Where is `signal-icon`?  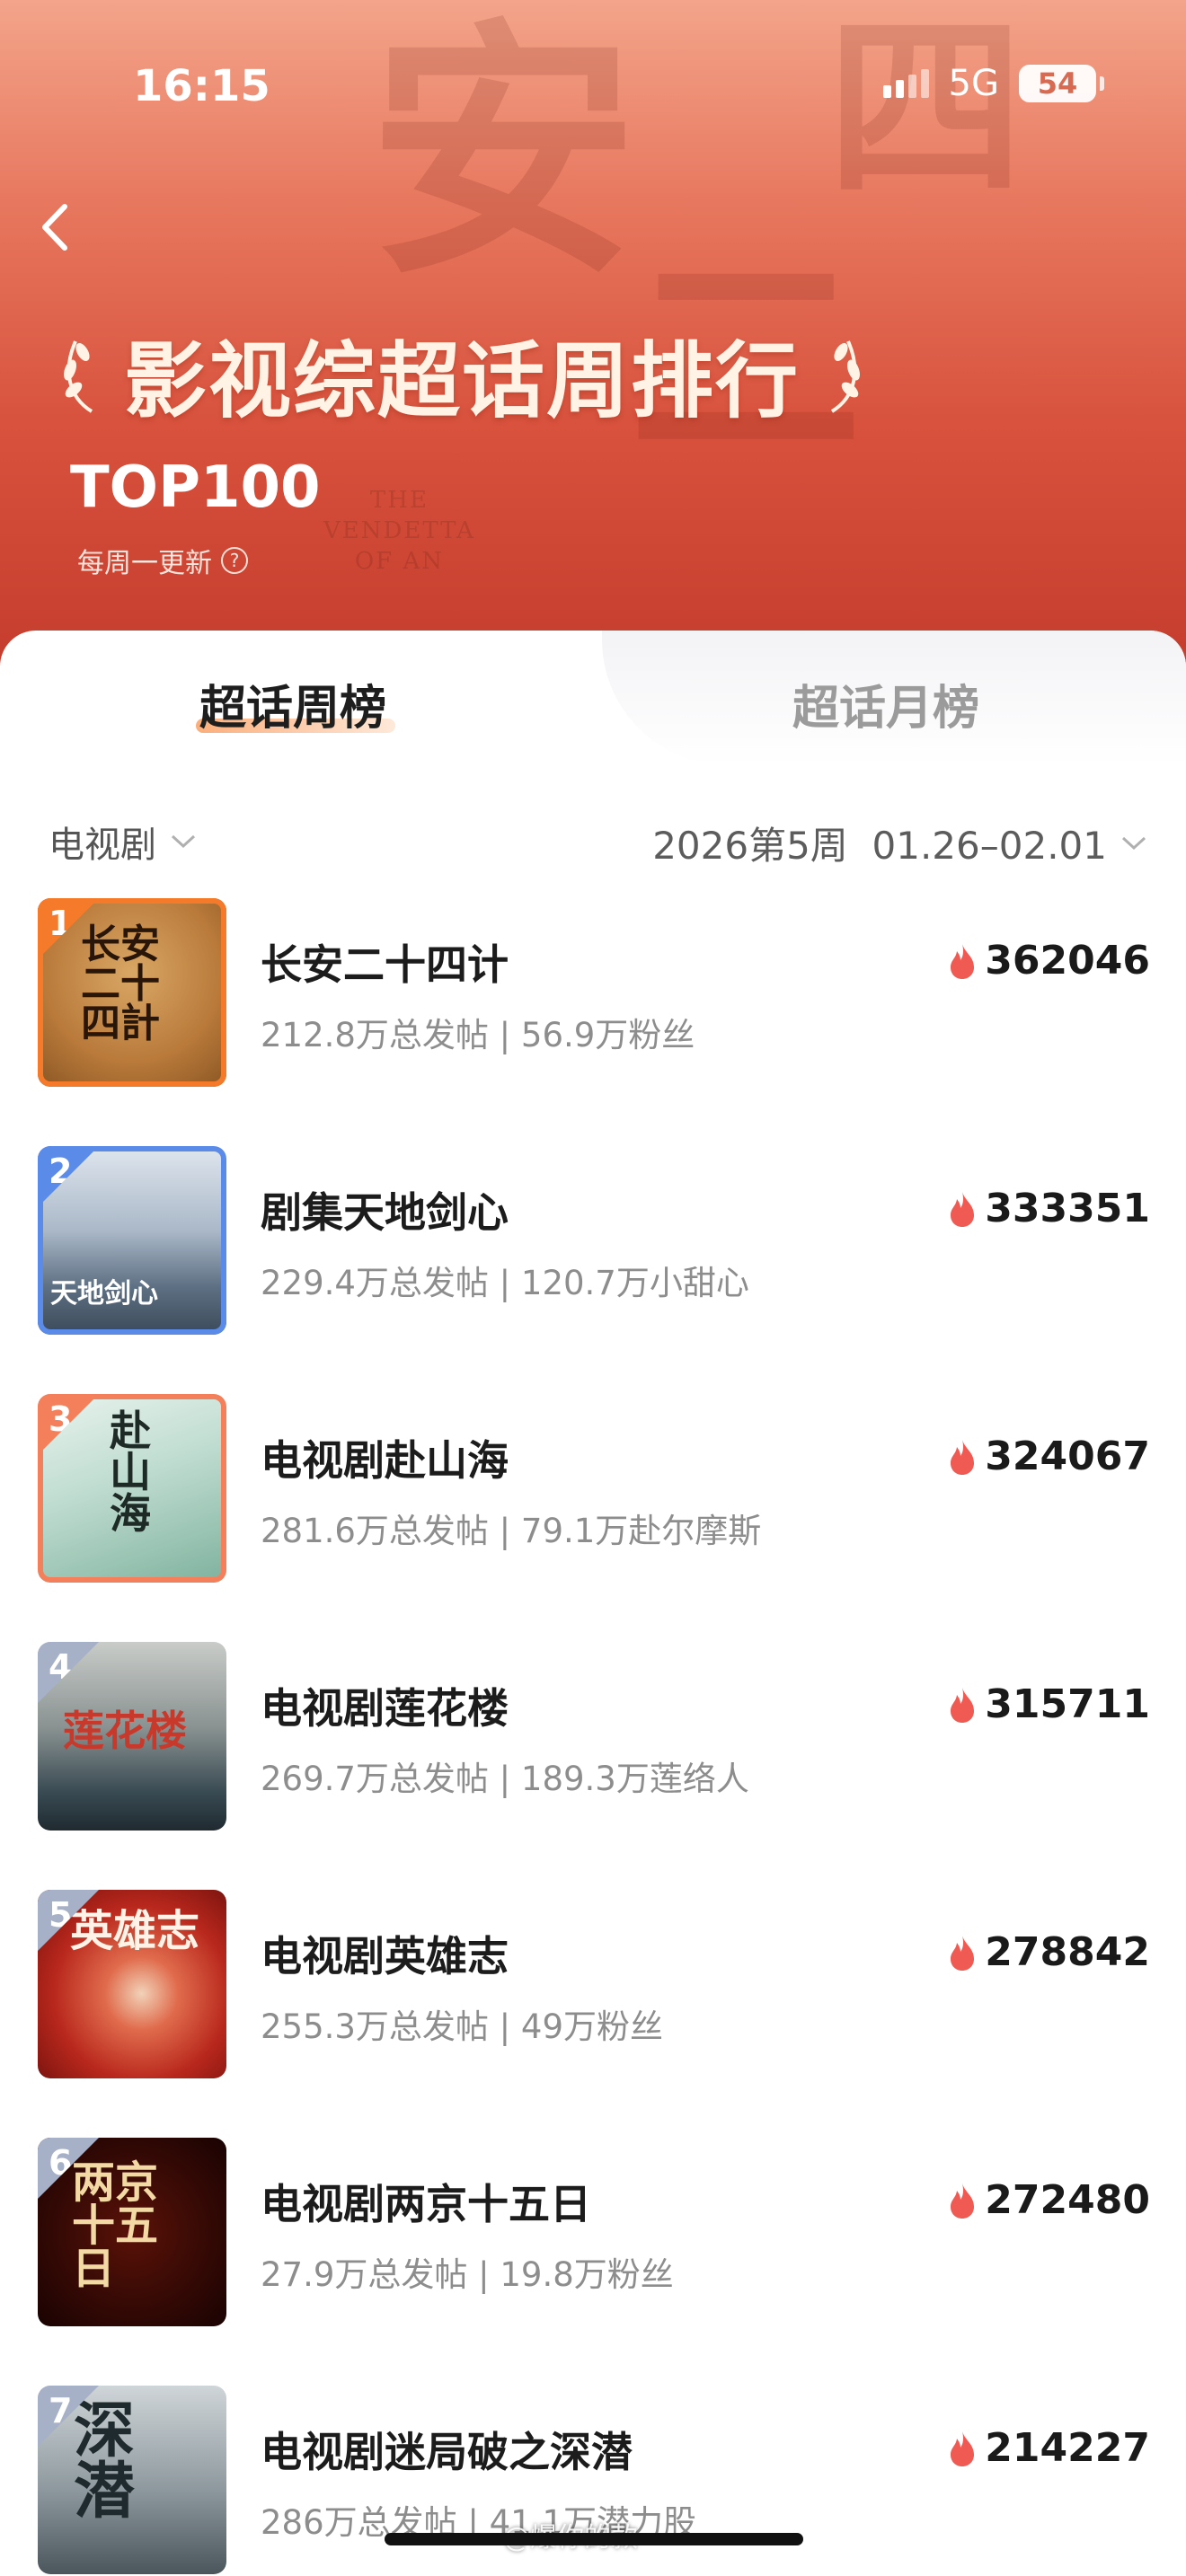 signal-icon is located at coordinates (905, 83).